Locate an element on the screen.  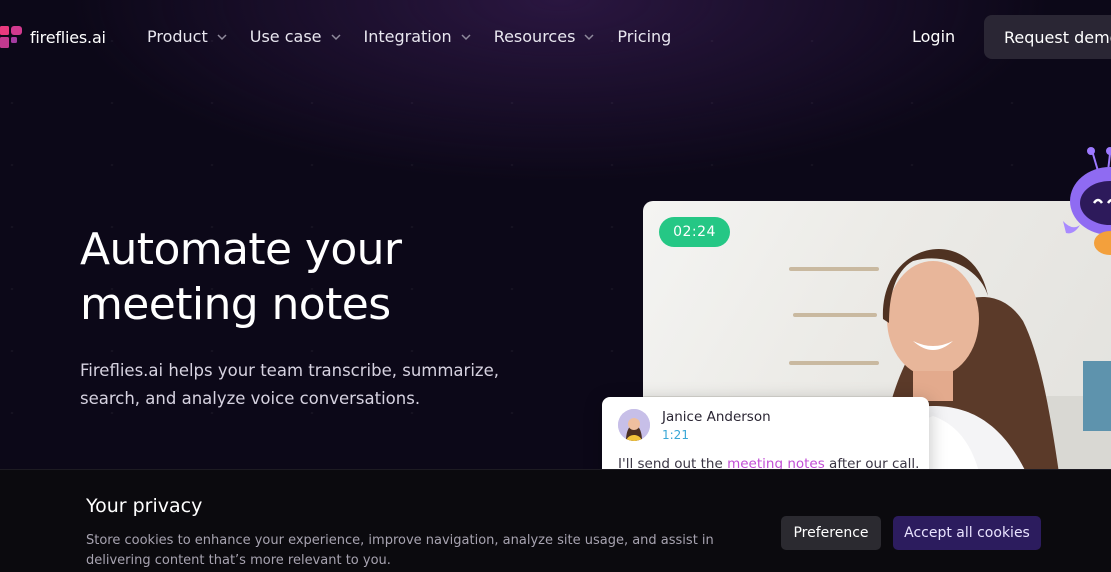
brand-logo: fireflies.ai is located at coordinates (53, 37).